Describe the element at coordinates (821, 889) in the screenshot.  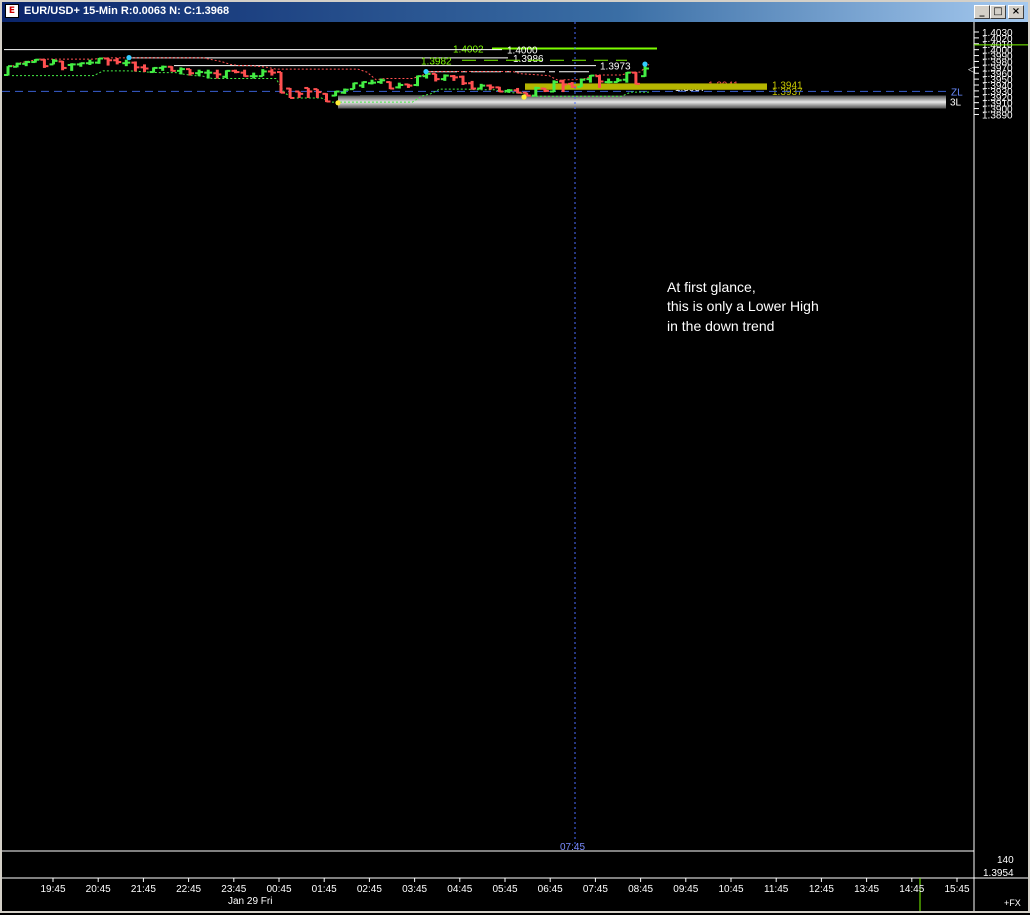
I see `time-tick-label-17: 12:45` at that location.